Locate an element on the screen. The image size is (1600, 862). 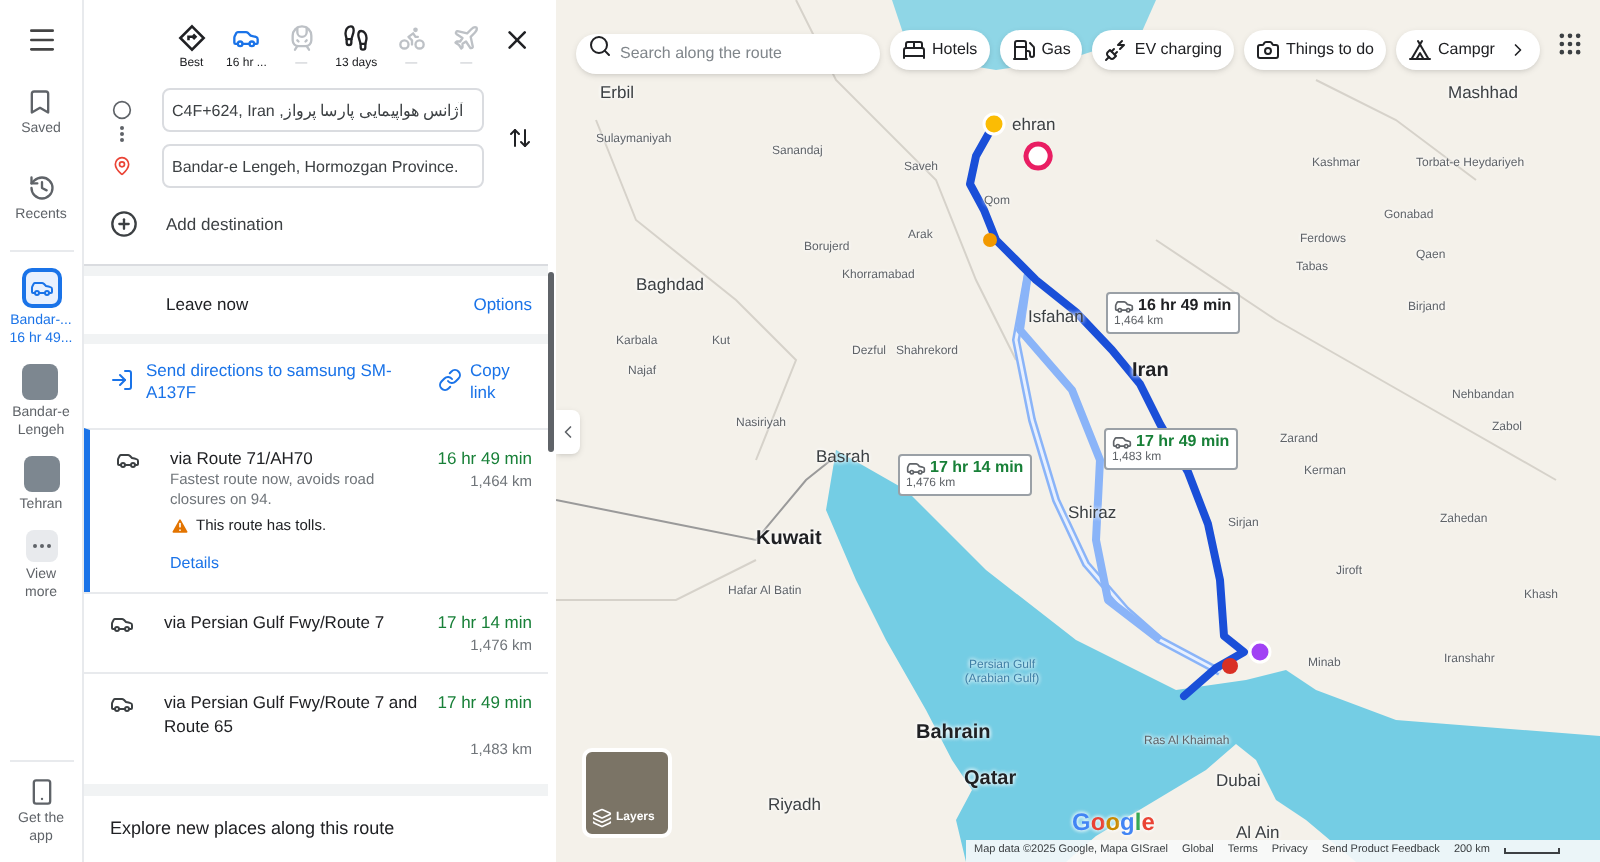
place-label: Iran is located at coordinates (1150, 372).